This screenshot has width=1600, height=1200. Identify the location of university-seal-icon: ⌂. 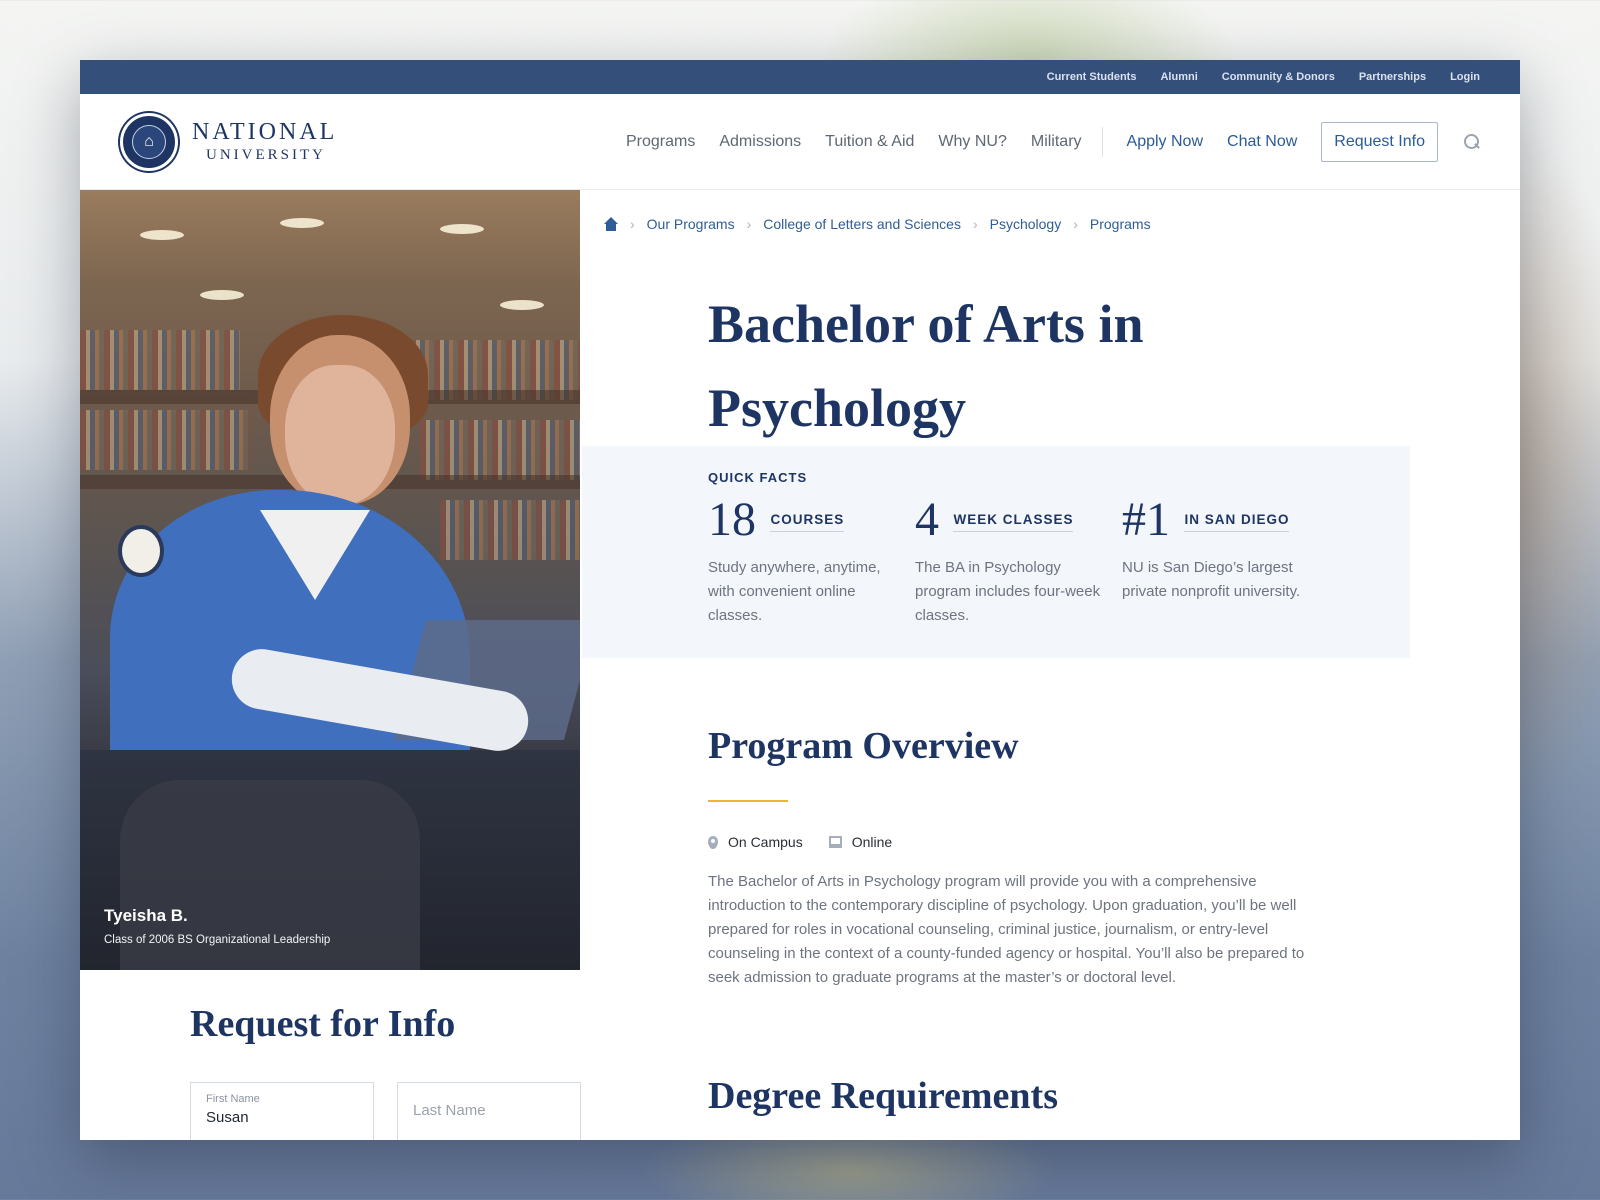
(149, 141).